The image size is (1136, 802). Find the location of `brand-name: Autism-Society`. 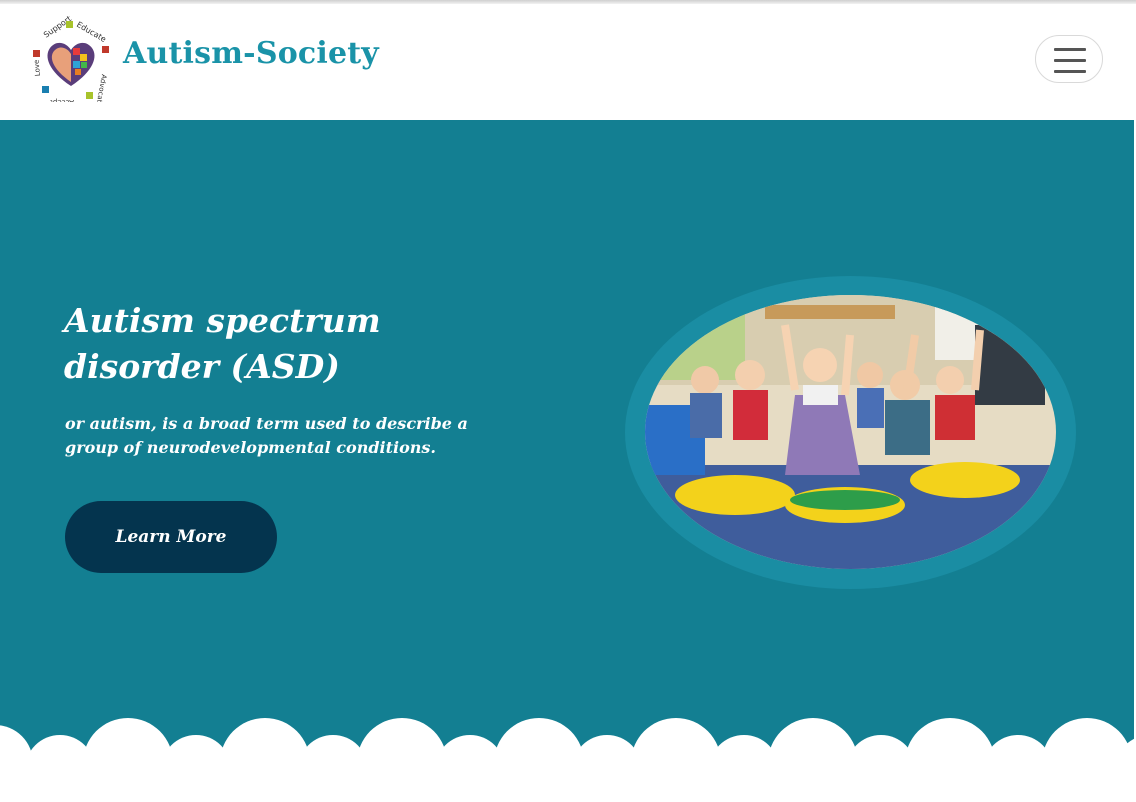

brand-name: Autism-Society is located at coordinates (251, 53).